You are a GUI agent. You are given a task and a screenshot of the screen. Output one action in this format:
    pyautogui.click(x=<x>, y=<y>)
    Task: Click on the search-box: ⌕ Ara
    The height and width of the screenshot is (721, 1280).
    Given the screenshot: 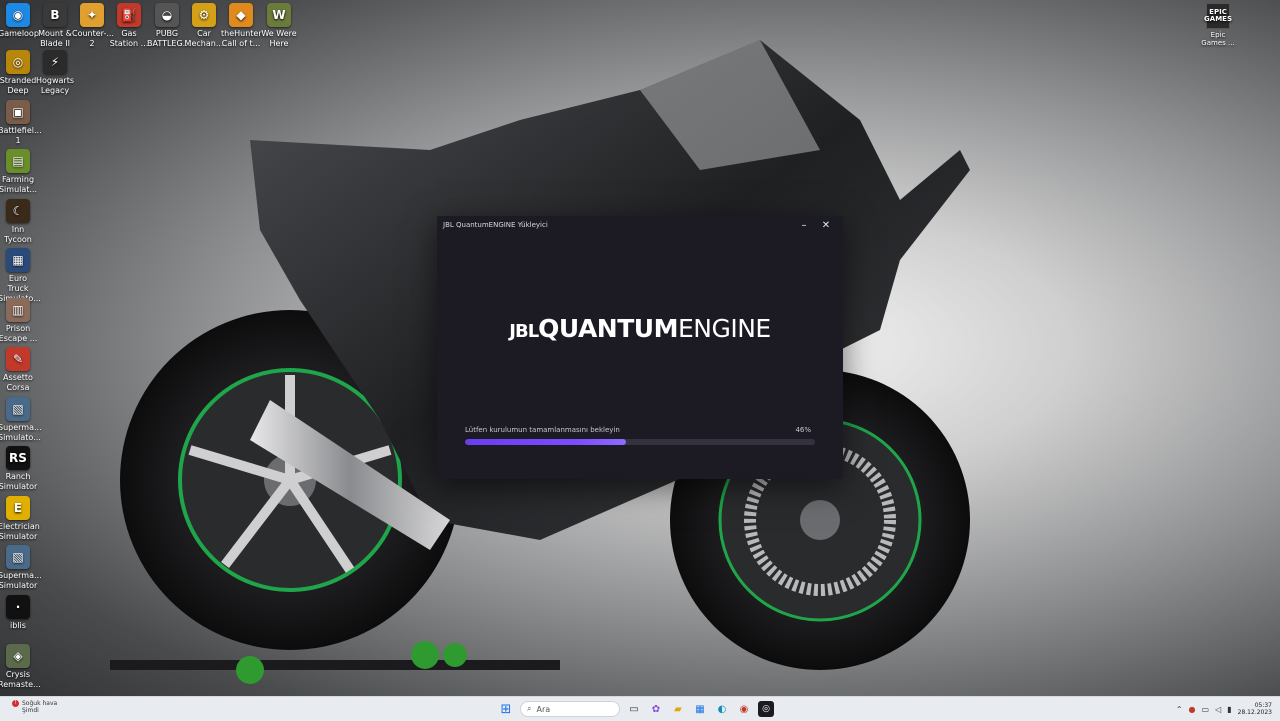 What is the action you would take?
    pyautogui.click(x=570, y=709)
    